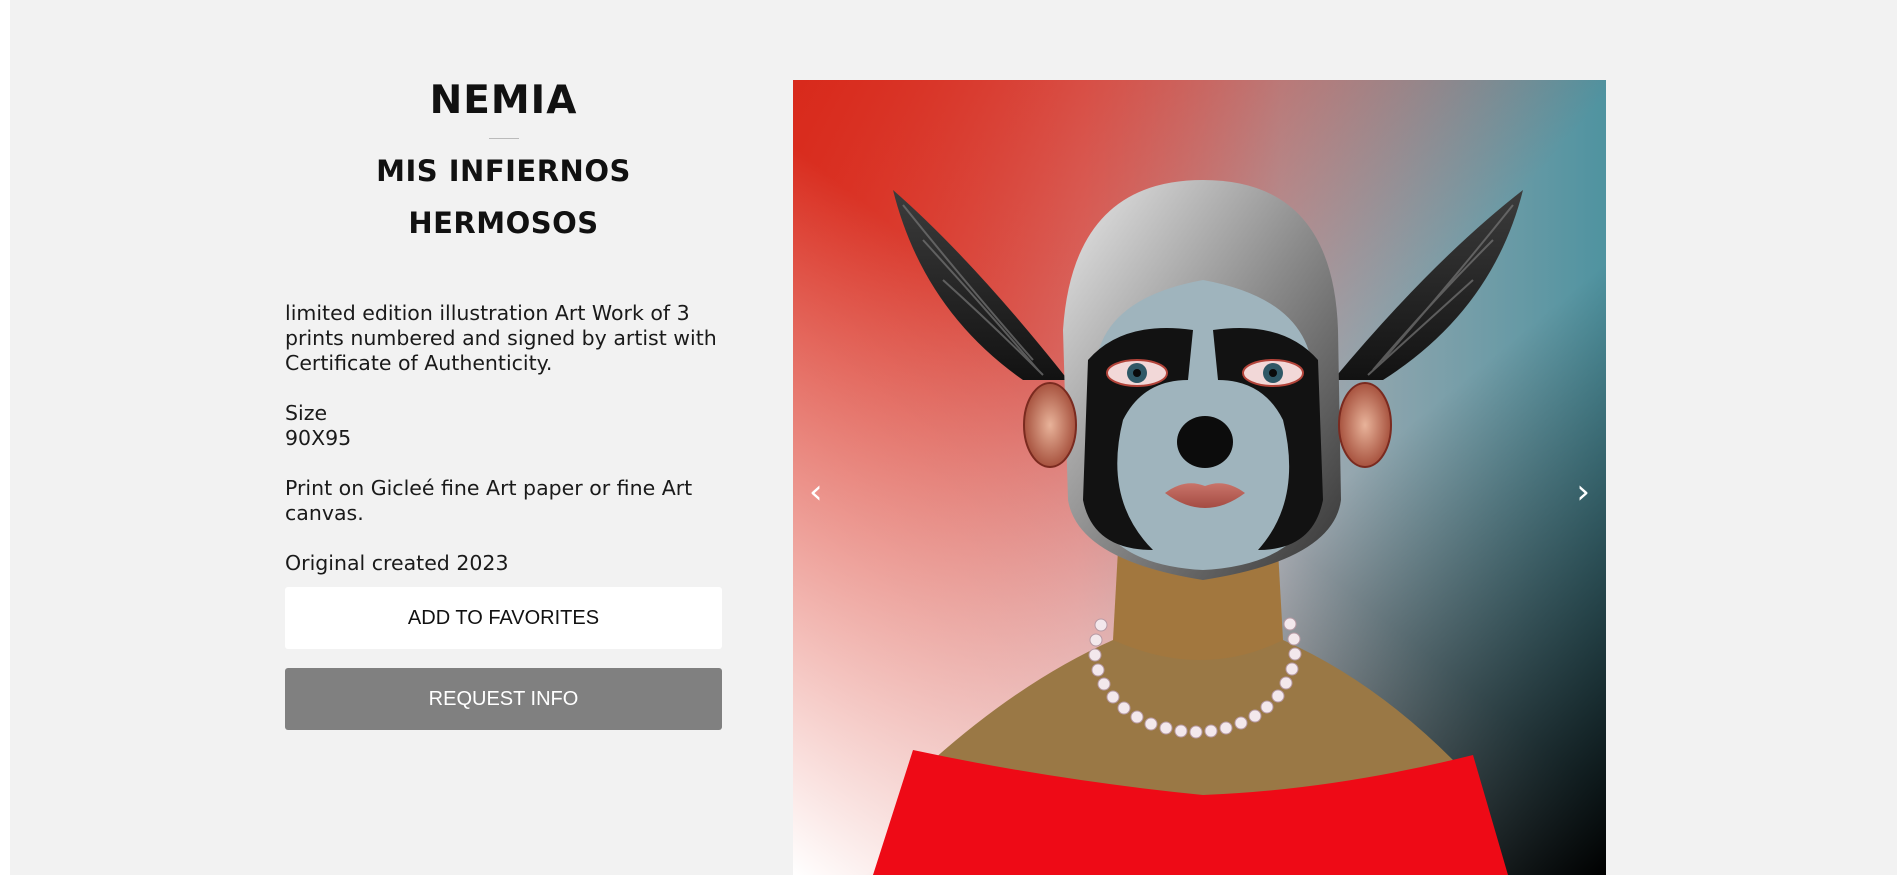  I want to click on title-divider, so click(503, 138).